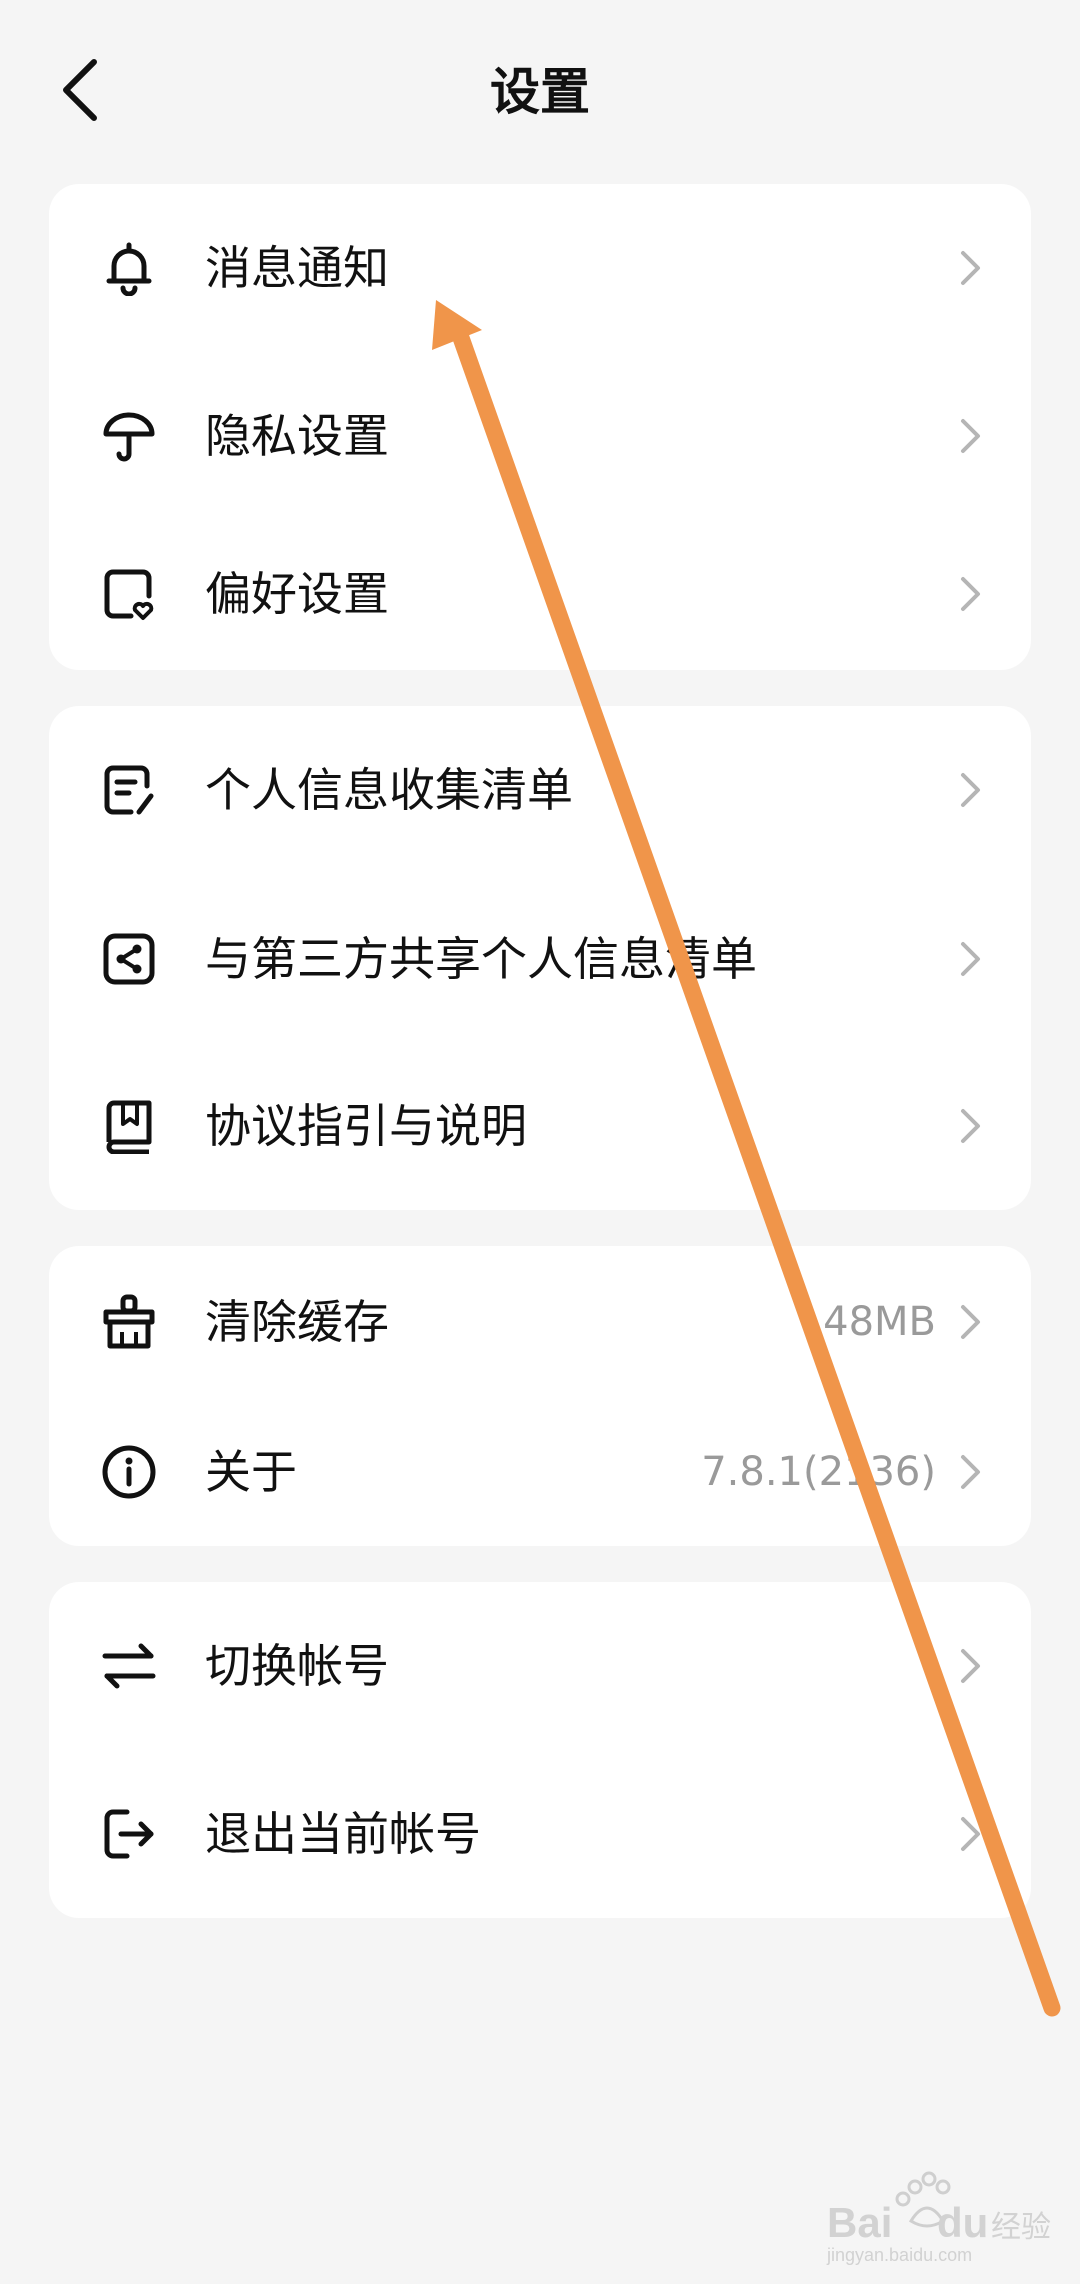 The width and height of the screenshot is (1080, 2284). Describe the element at coordinates (129, 268) in the screenshot. I see `bell-icon` at that location.